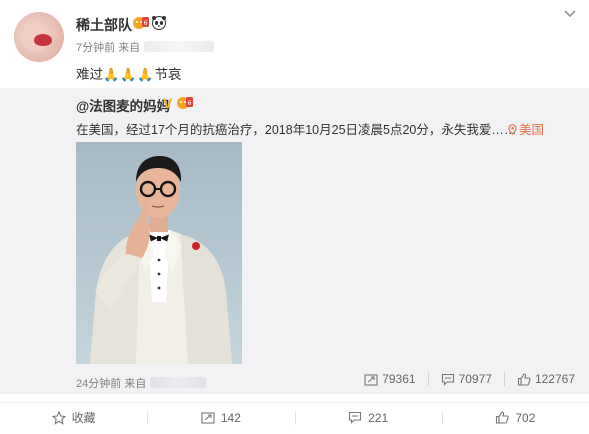 Image resolution: width=589 pixels, height=434 pixels. I want to click on original-author: @法图麦的妈妈, so click(123, 105).